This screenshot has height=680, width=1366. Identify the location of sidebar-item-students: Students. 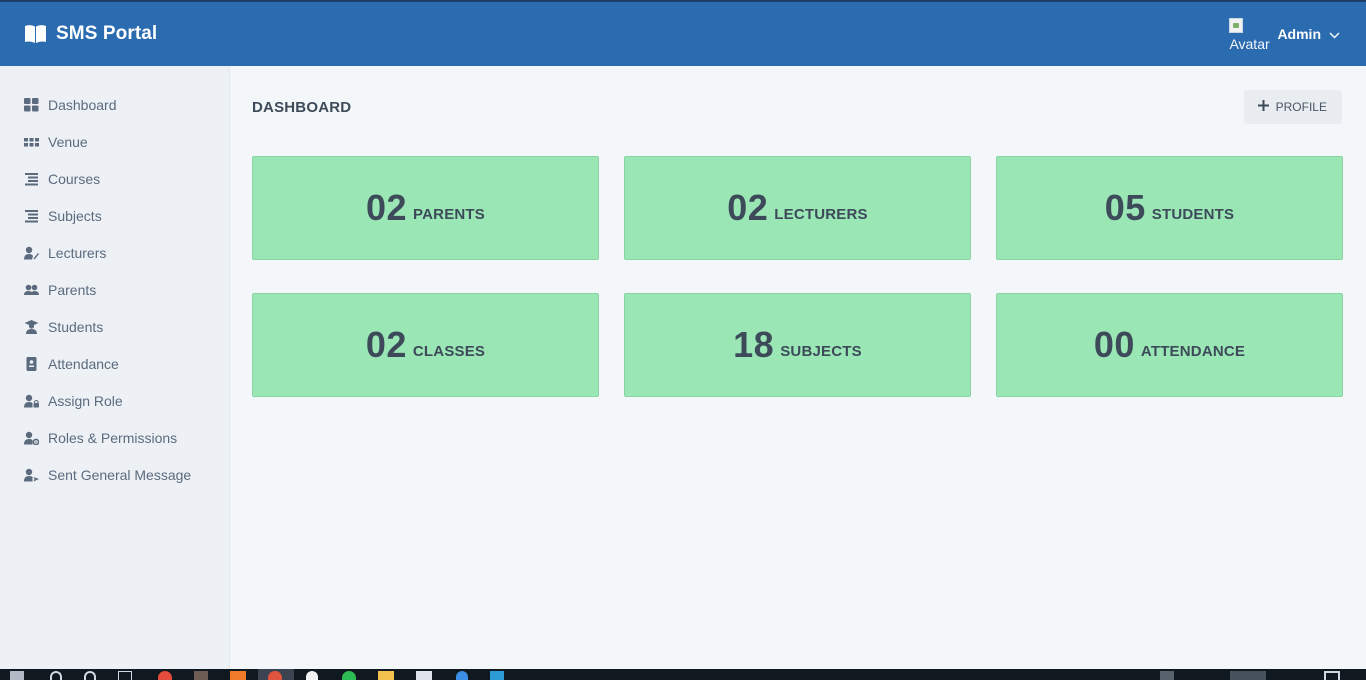
(114, 326).